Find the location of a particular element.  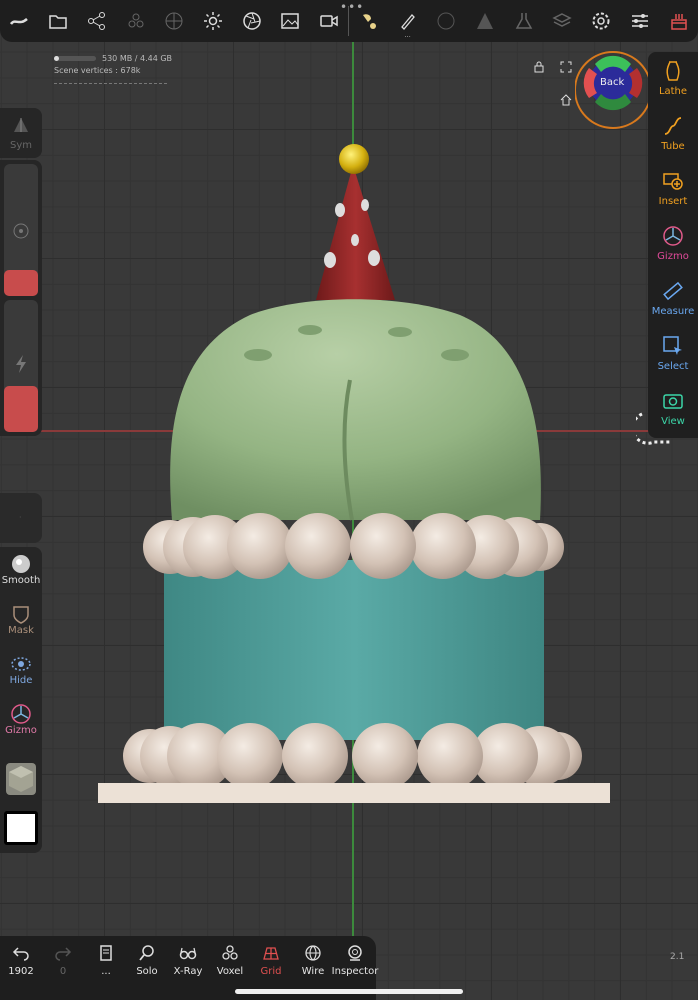

smooth-sphere-icon is located at coordinates (21, 564).